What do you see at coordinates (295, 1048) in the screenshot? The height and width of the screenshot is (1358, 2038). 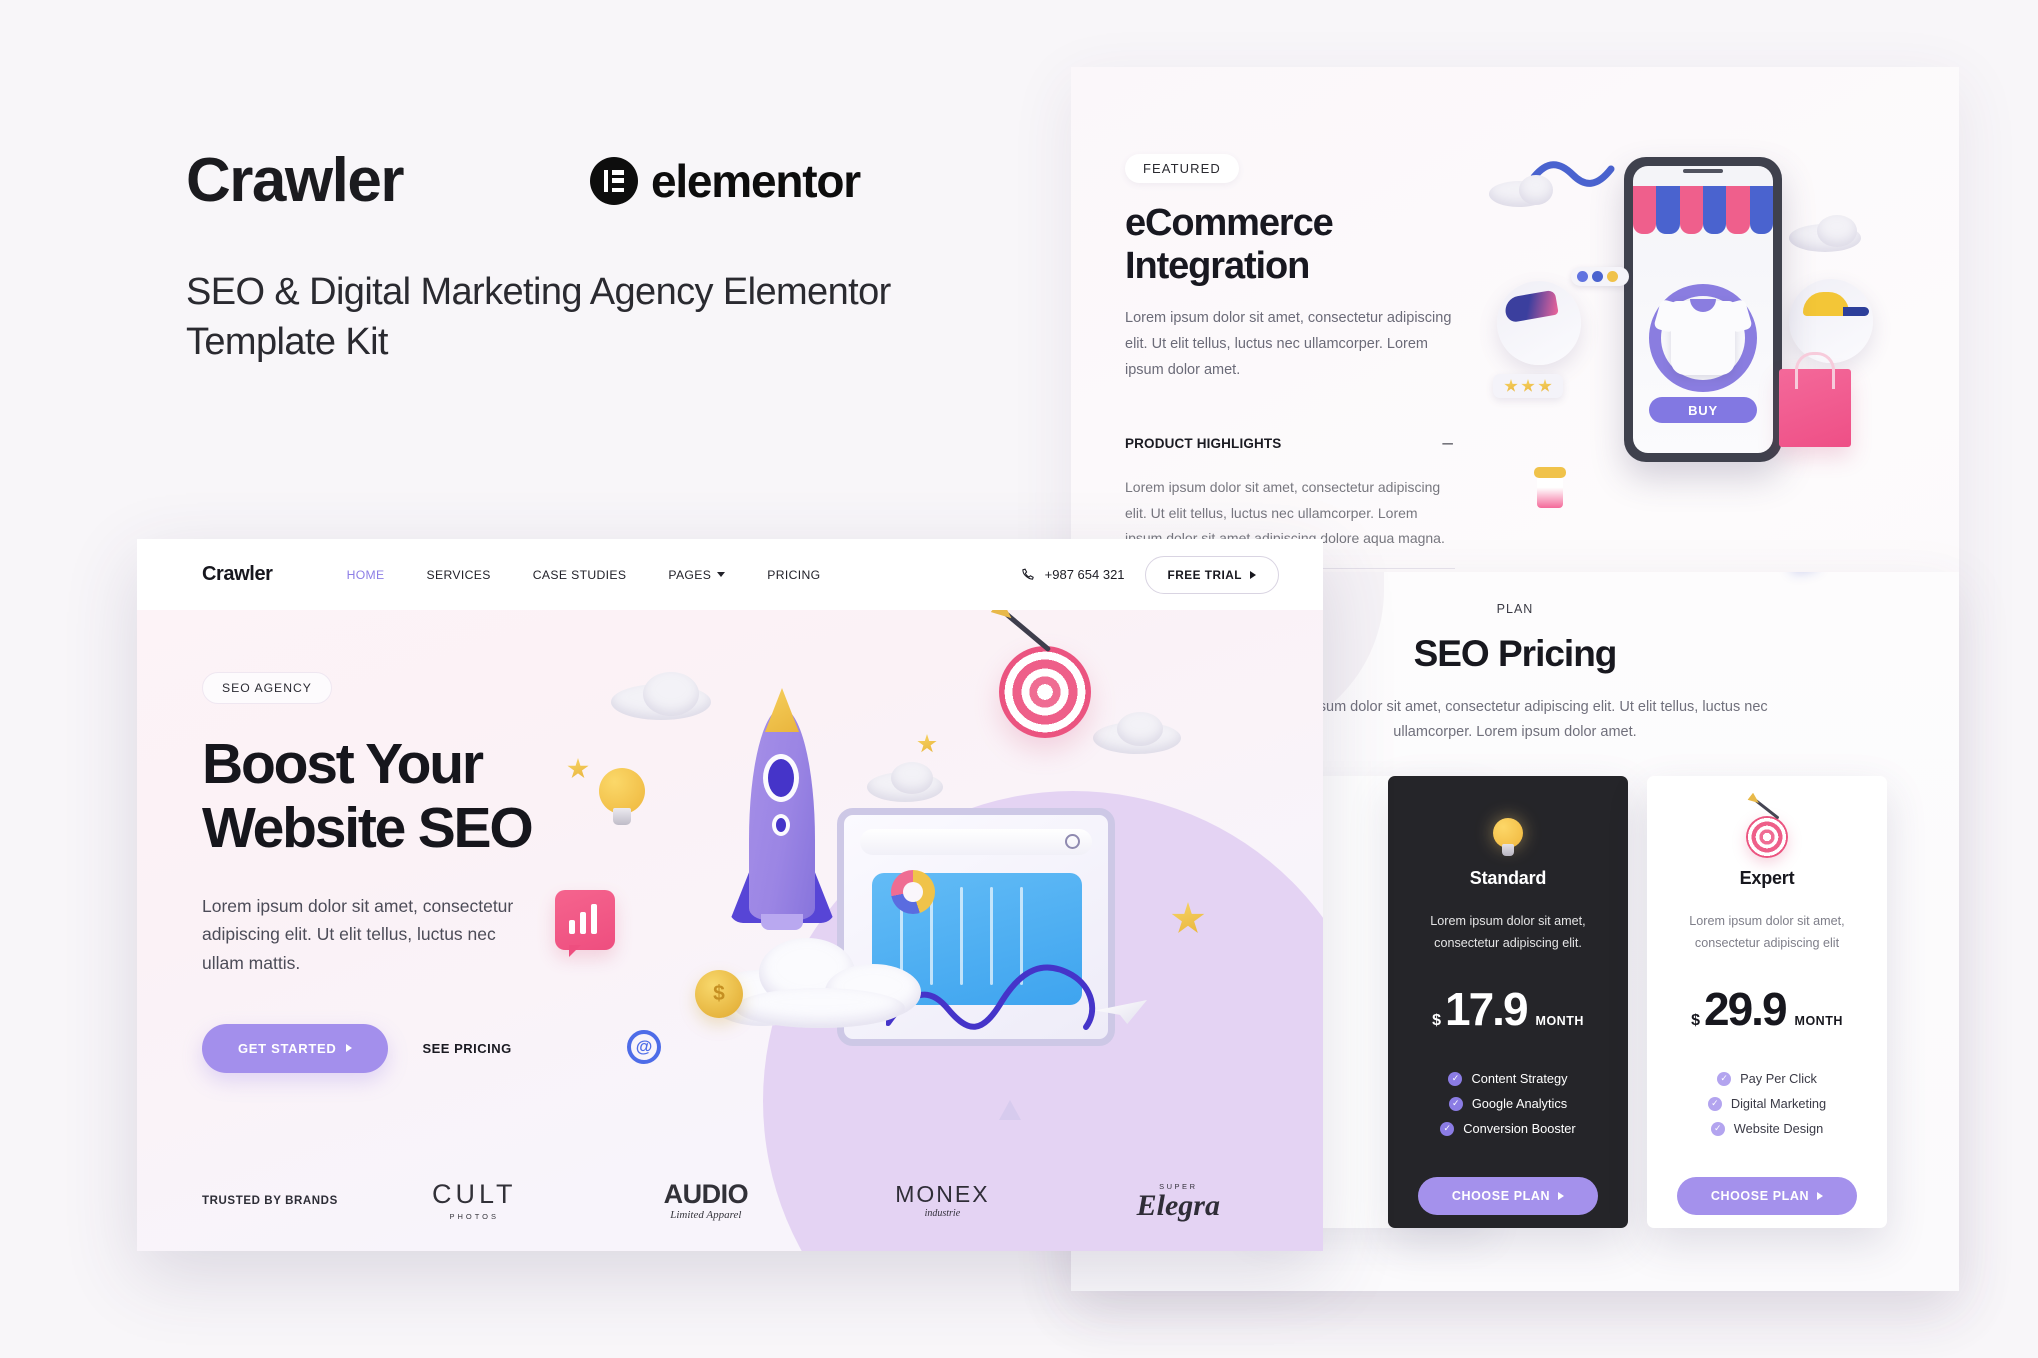 I see `get-started-button: GET STARTED` at bounding box center [295, 1048].